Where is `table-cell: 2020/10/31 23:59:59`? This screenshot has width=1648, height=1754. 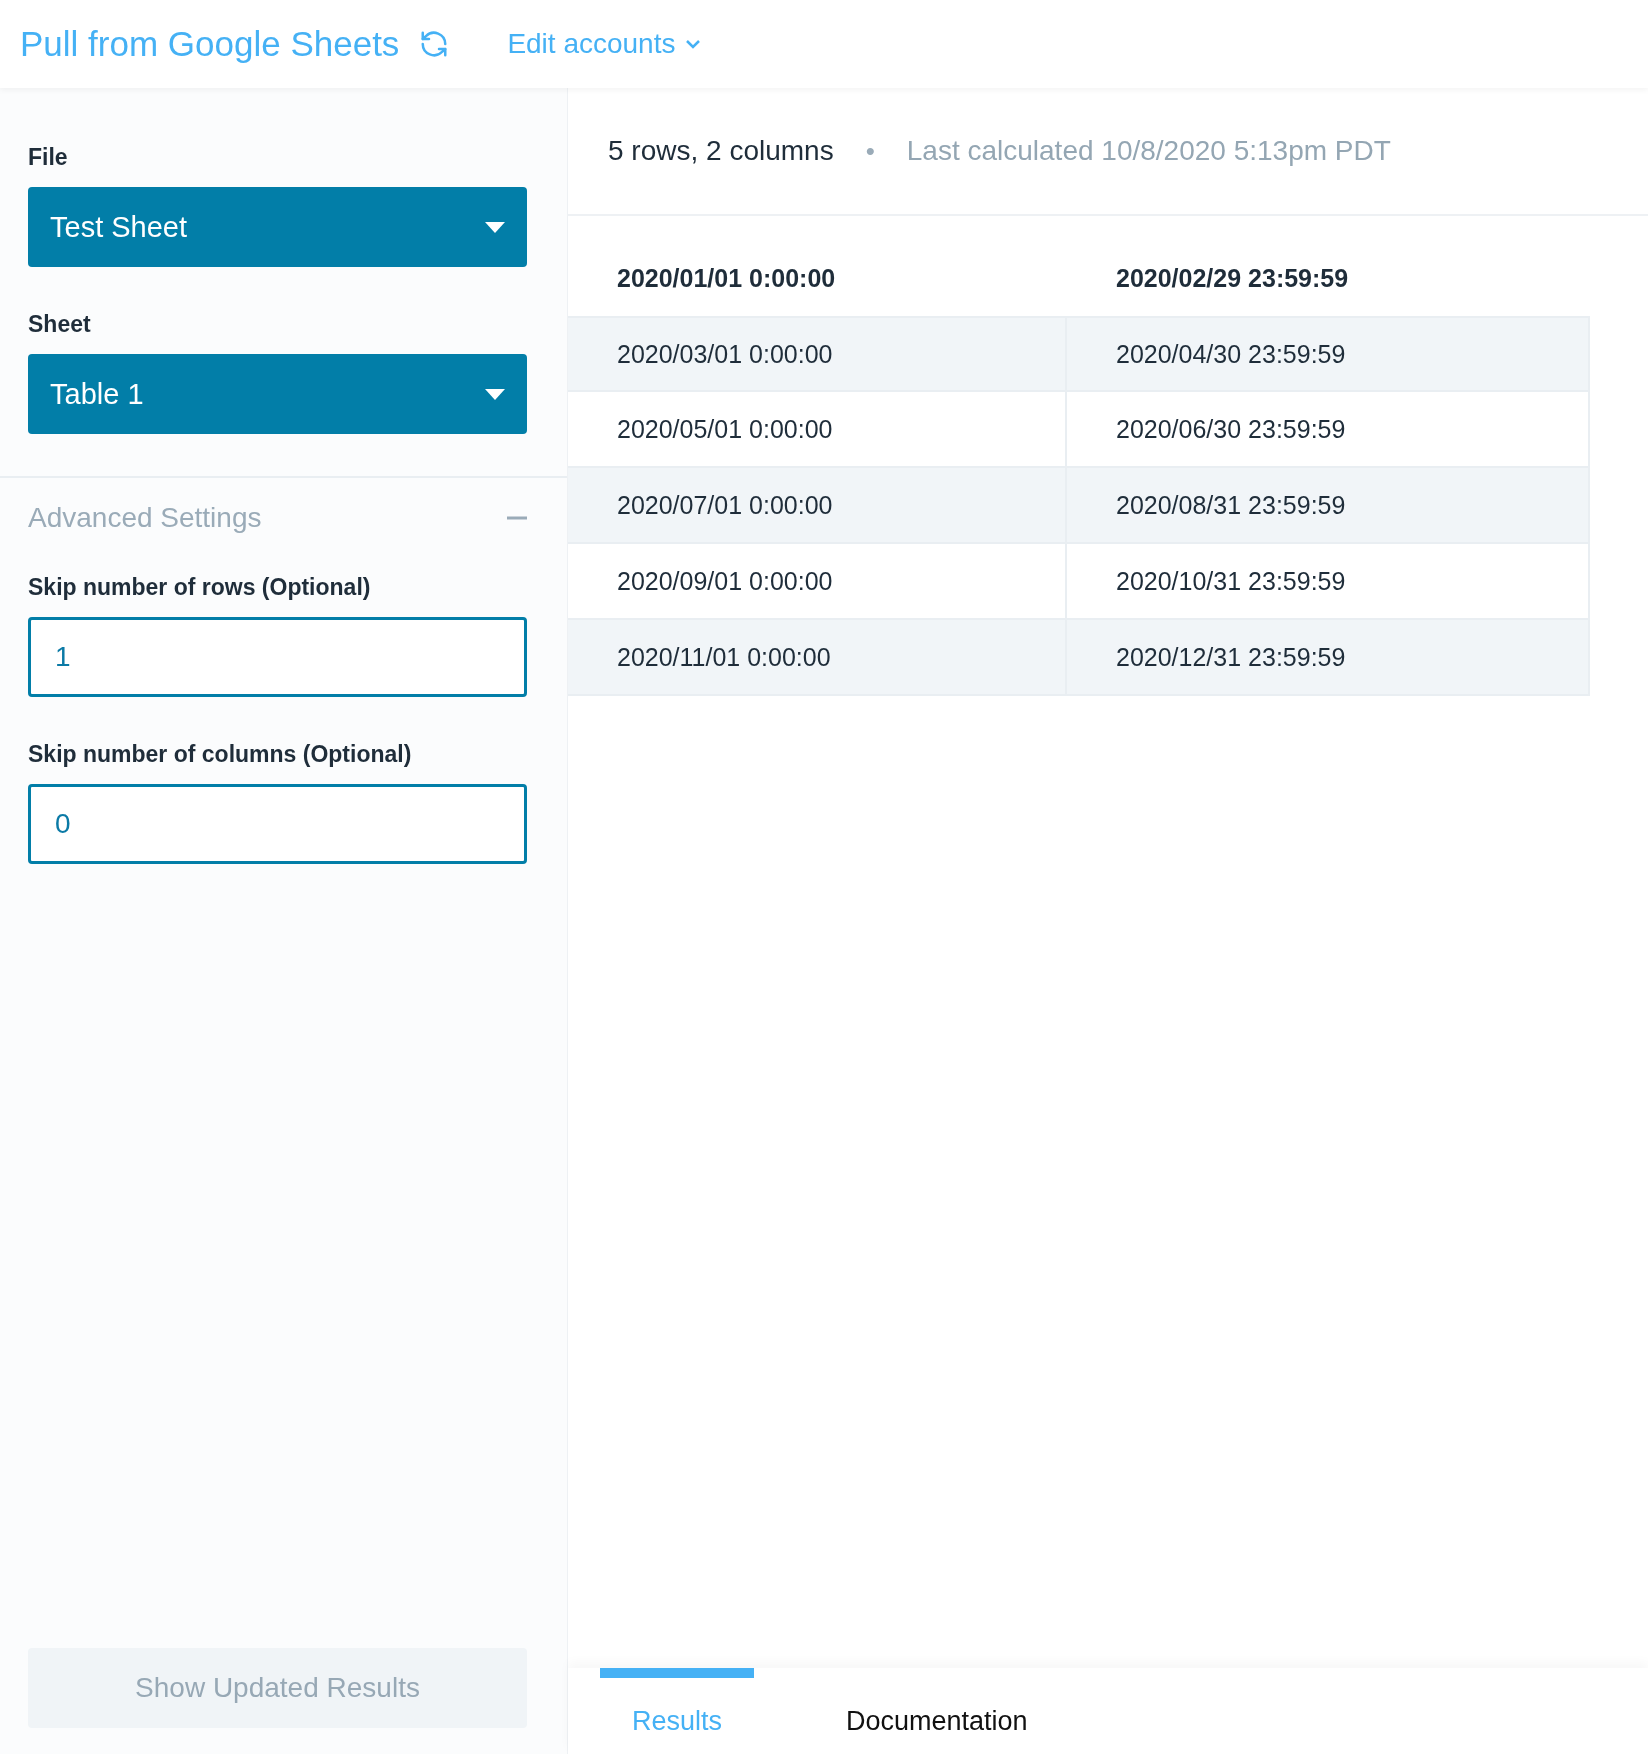 table-cell: 2020/10/31 23:59:59 is located at coordinates (1328, 582).